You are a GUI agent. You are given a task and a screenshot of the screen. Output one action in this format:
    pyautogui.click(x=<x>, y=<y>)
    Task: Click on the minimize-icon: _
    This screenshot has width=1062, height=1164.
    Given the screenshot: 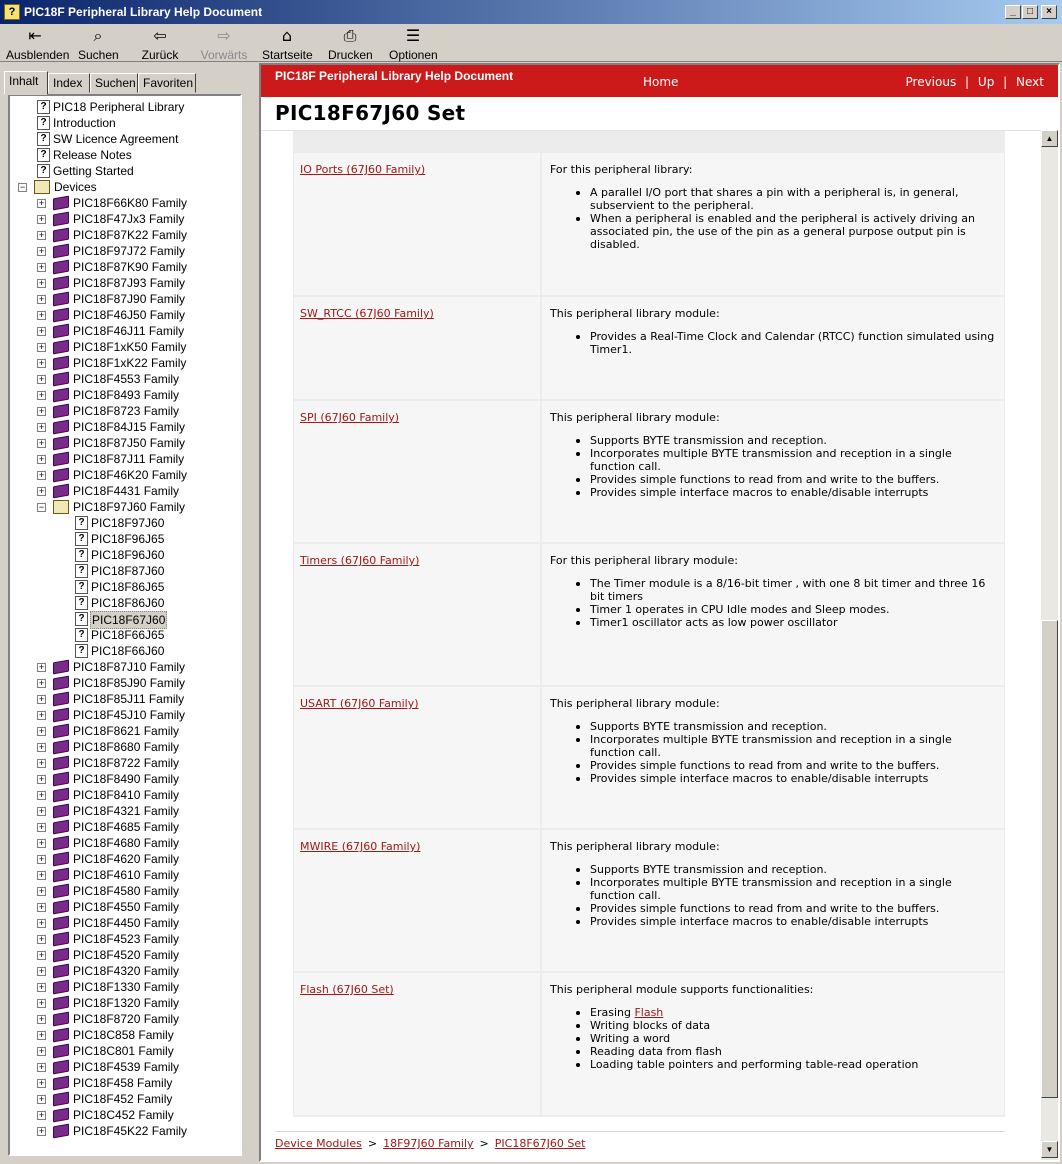 What is the action you would take?
    pyautogui.click(x=1013, y=12)
    